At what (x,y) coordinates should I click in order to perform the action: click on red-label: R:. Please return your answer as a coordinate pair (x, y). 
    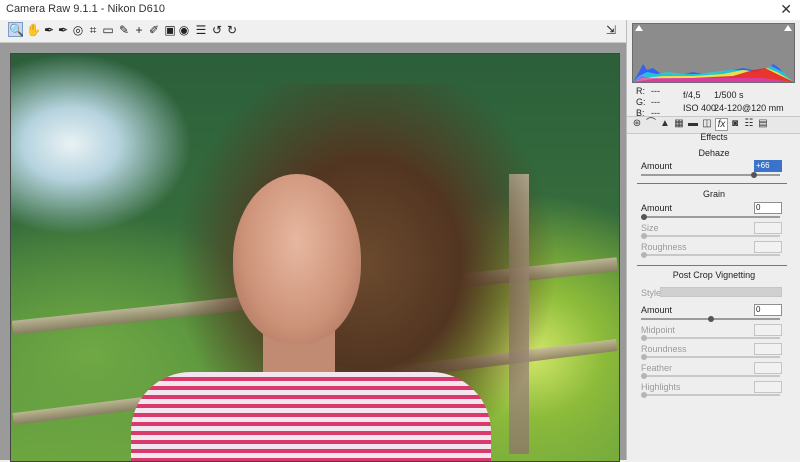
    Looking at the image, I should click on (640, 91).